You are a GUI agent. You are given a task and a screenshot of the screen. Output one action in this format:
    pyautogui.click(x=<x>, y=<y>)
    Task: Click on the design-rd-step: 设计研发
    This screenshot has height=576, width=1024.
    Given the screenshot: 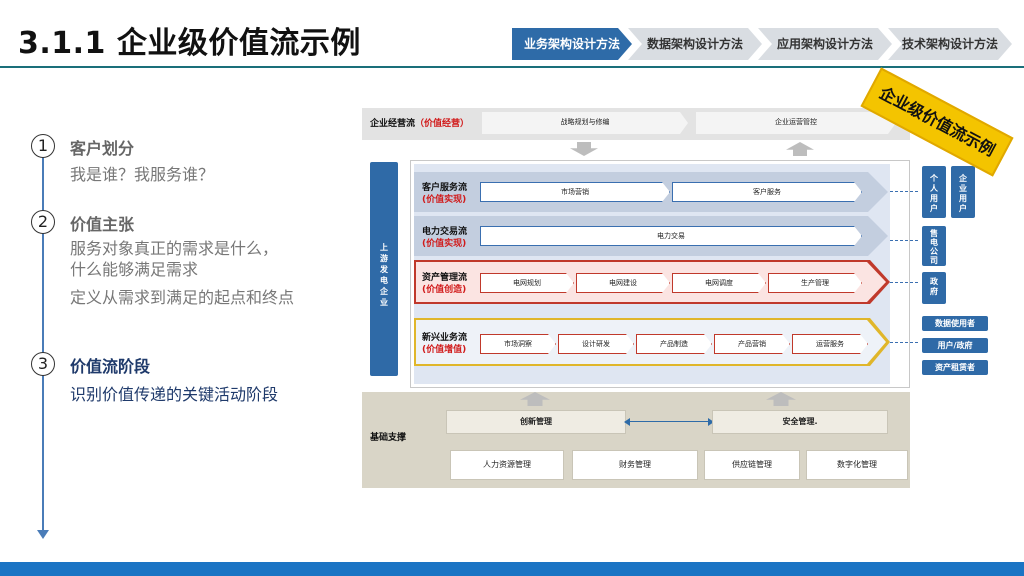 What is the action you would take?
    pyautogui.click(x=596, y=344)
    